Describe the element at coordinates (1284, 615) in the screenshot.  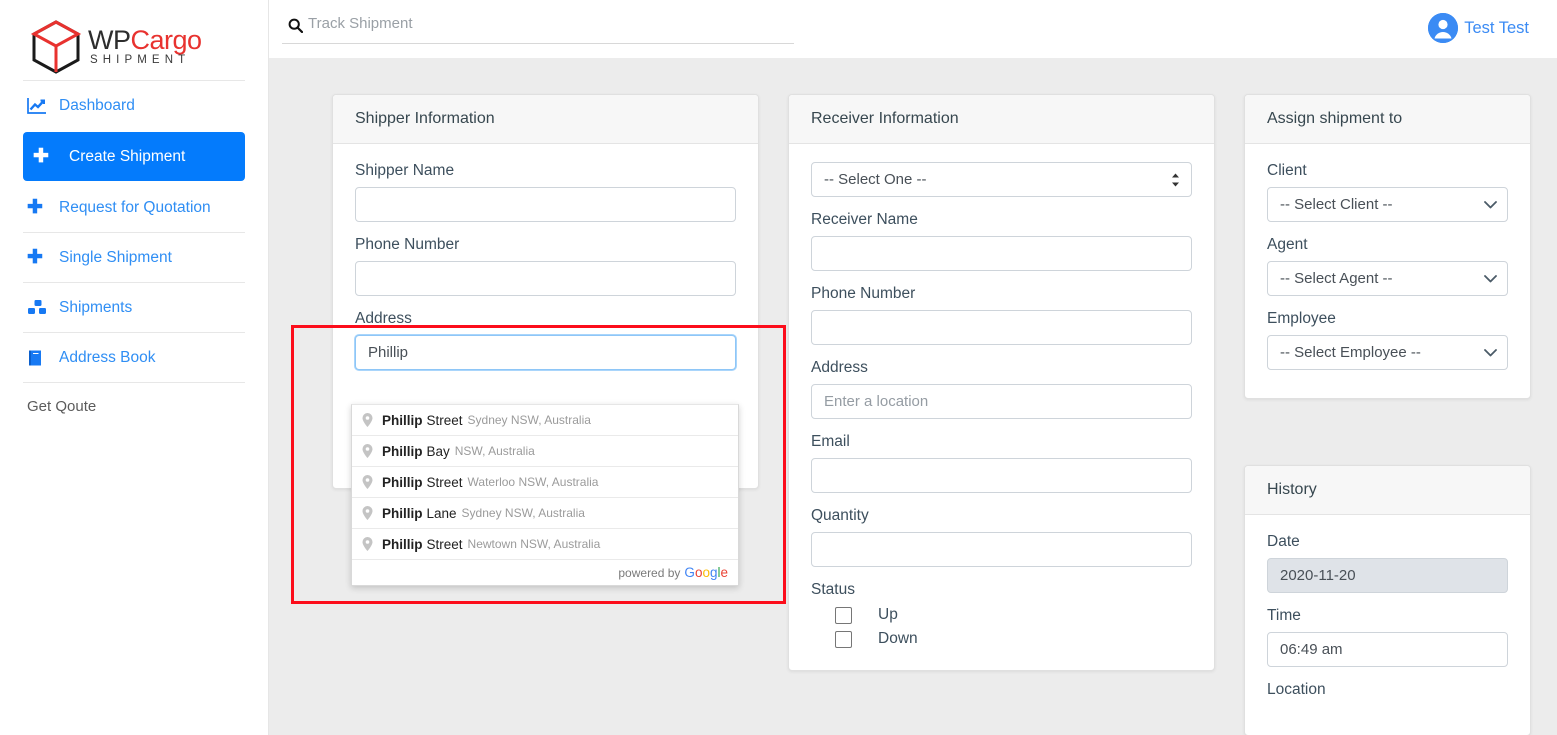
I see `history-time-label: Time` at that location.